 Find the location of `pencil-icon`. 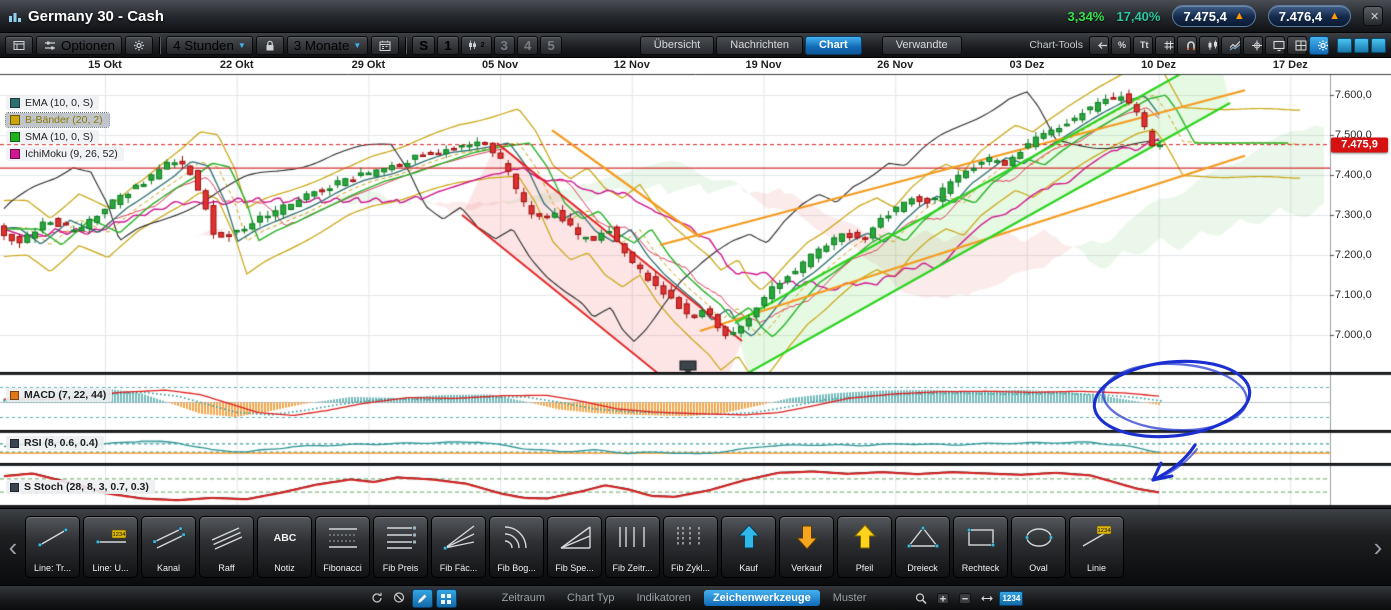

pencil-icon is located at coordinates (422, 598).